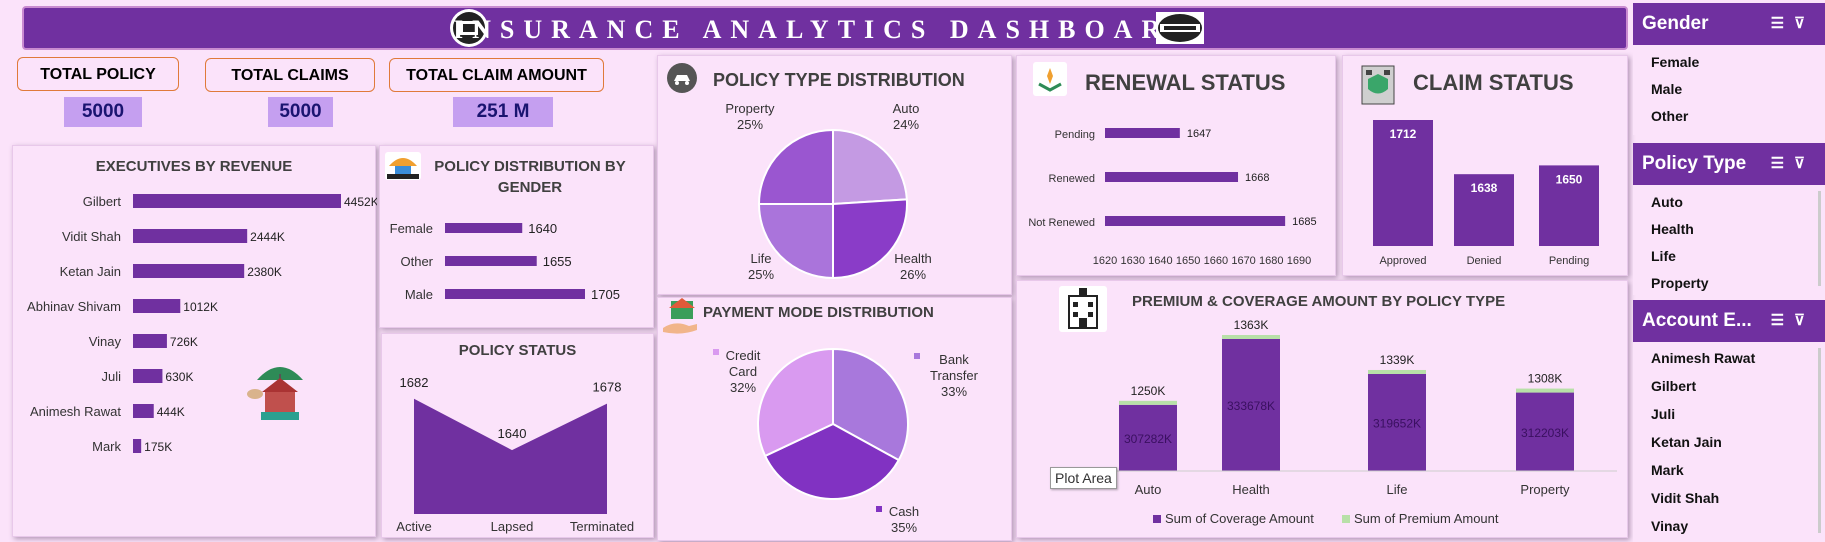 This screenshot has height=542, width=1825. I want to click on coverage-value-label: 307282K, so click(1148, 439).